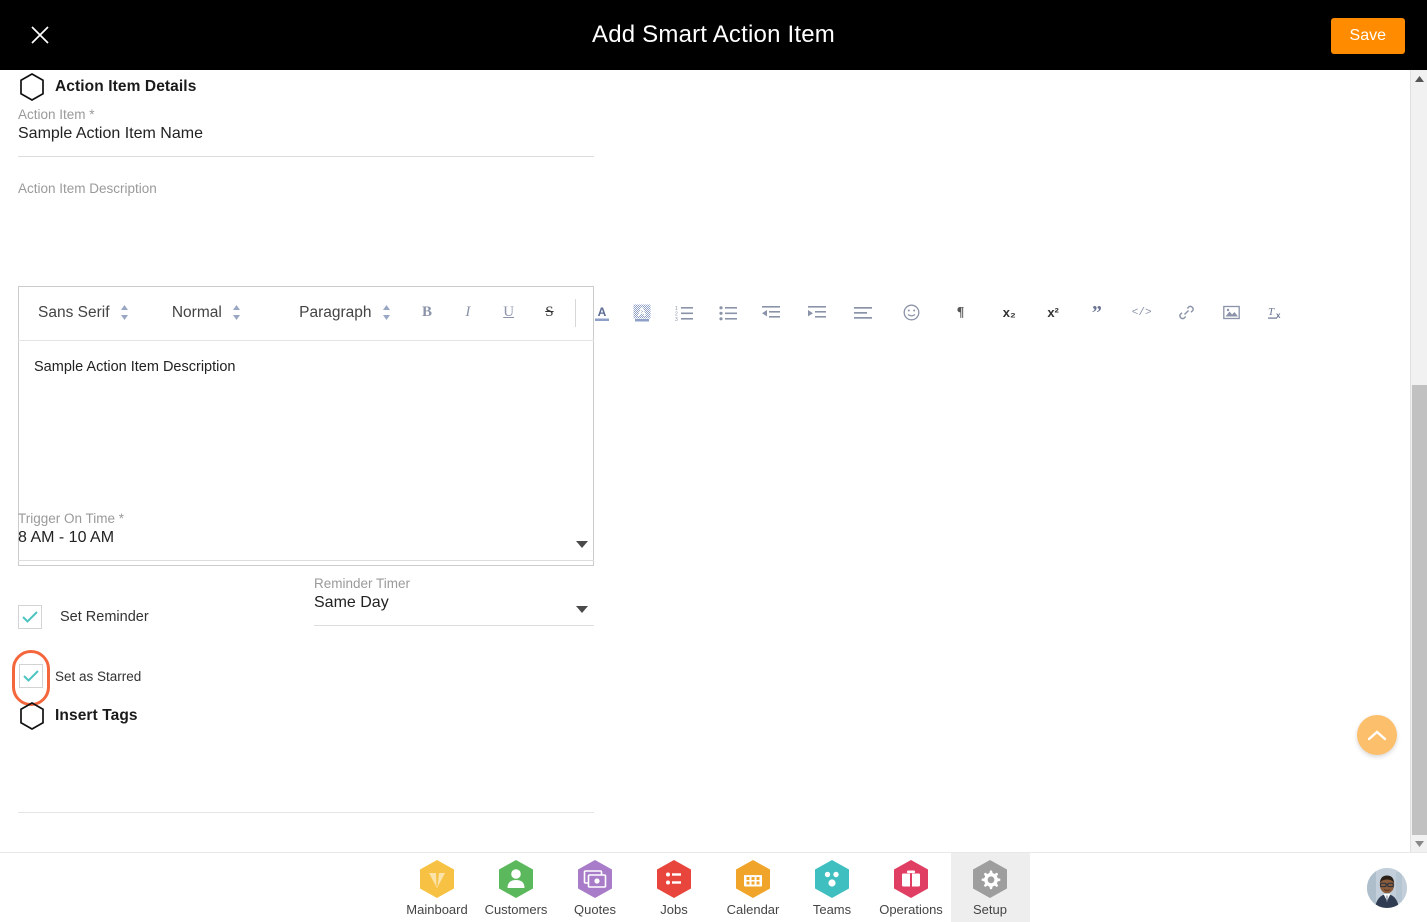 This screenshot has height=922, width=1427. What do you see at coordinates (437, 909) in the screenshot?
I see `nav-label: Mainboard` at bounding box center [437, 909].